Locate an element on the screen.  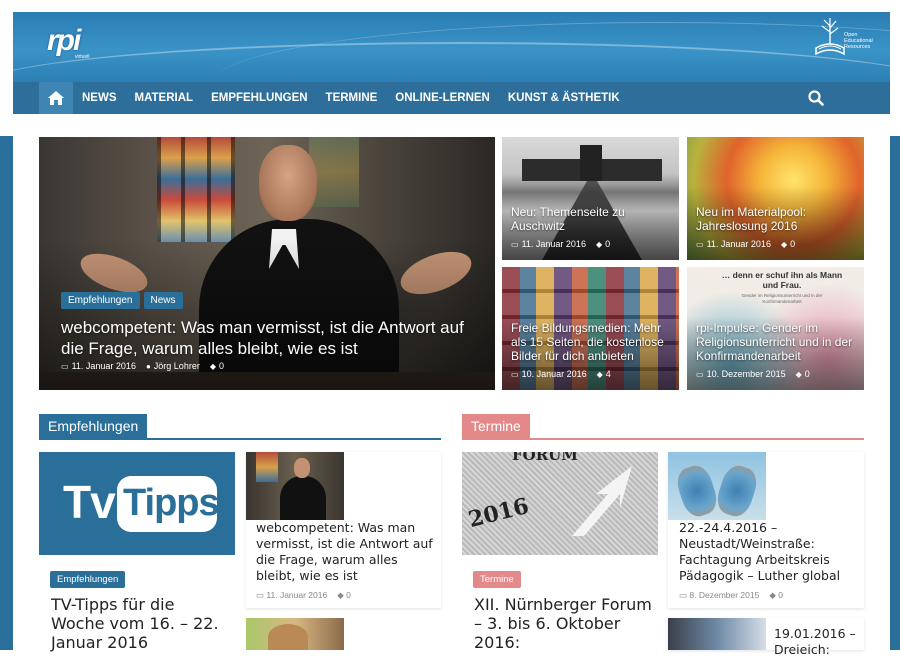
featured-main-meta: ▭ 11. Januar 2016 ● Jörg Lohrer ◆ 0 is located at coordinates (142, 366).